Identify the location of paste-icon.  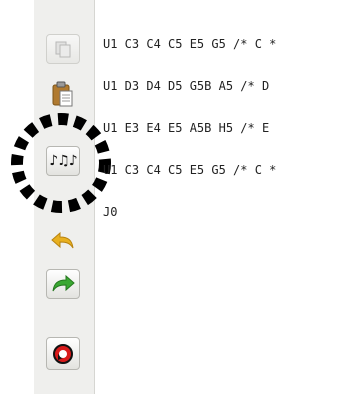
(62, 94).